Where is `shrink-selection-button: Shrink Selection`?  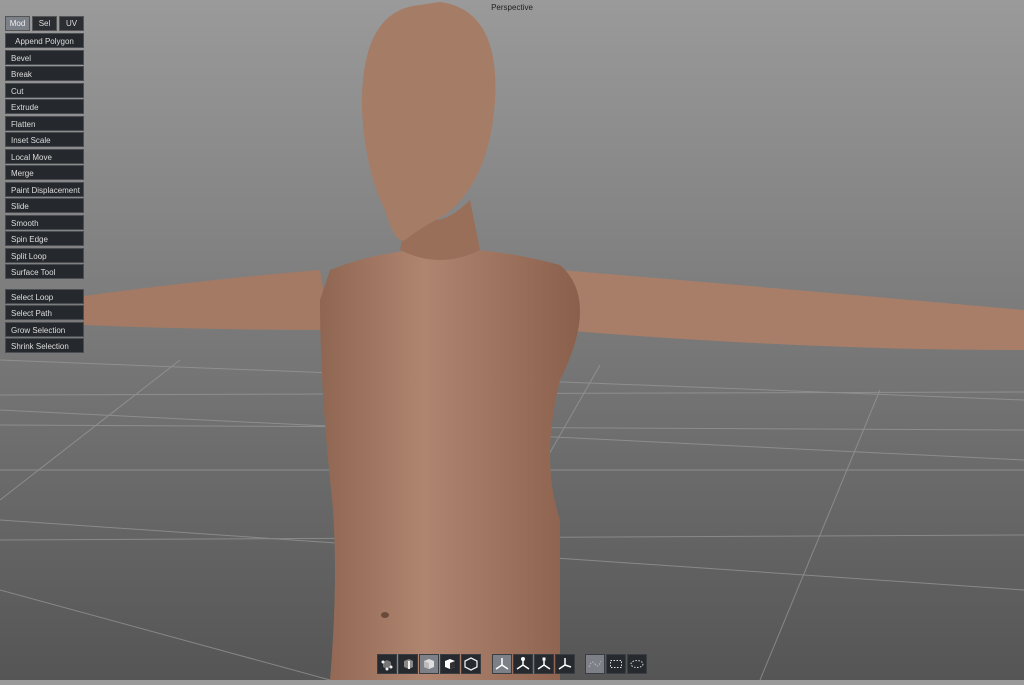
shrink-selection-button: Shrink Selection is located at coordinates (44, 345).